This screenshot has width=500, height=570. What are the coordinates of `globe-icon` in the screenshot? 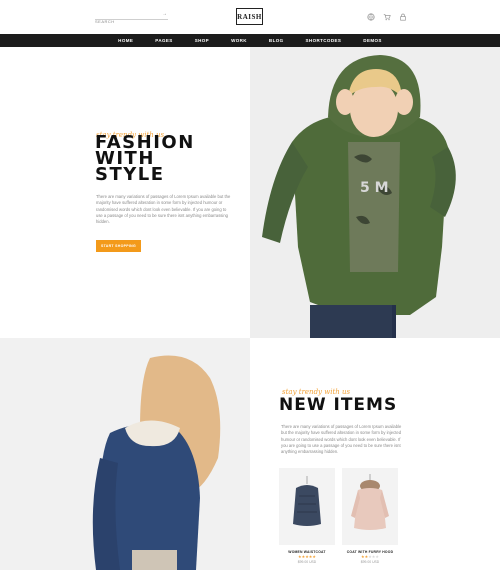 It's located at (371, 17).